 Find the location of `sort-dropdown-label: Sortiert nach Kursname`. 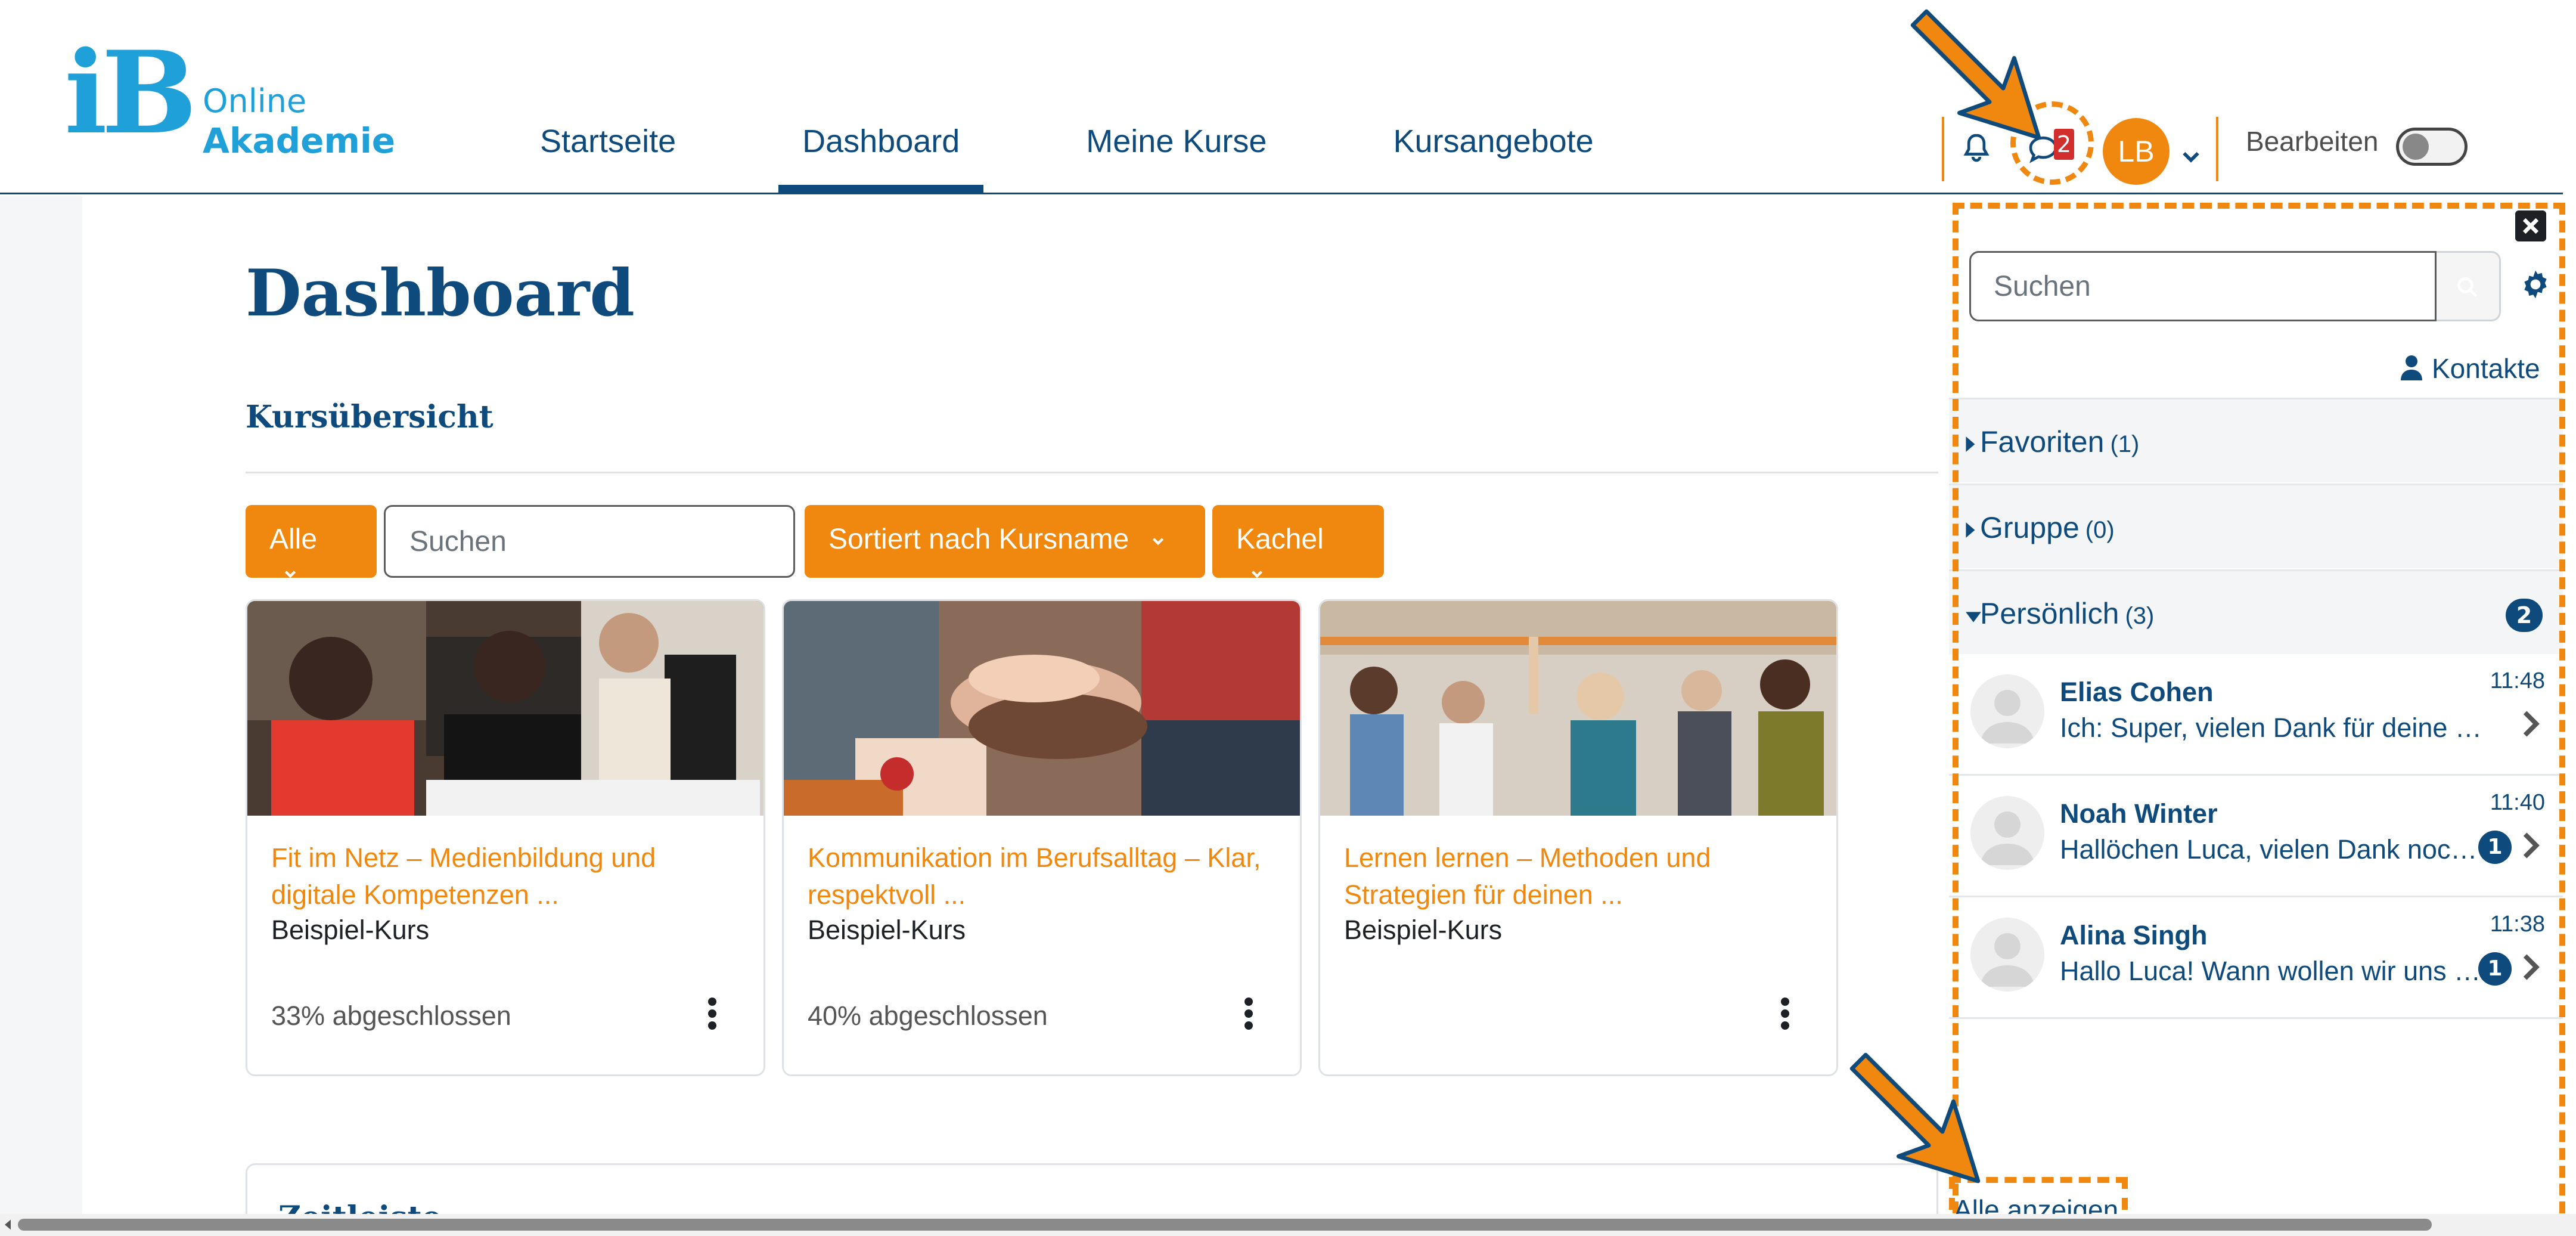

sort-dropdown-label: Sortiert nach Kursname is located at coordinates (979, 539).